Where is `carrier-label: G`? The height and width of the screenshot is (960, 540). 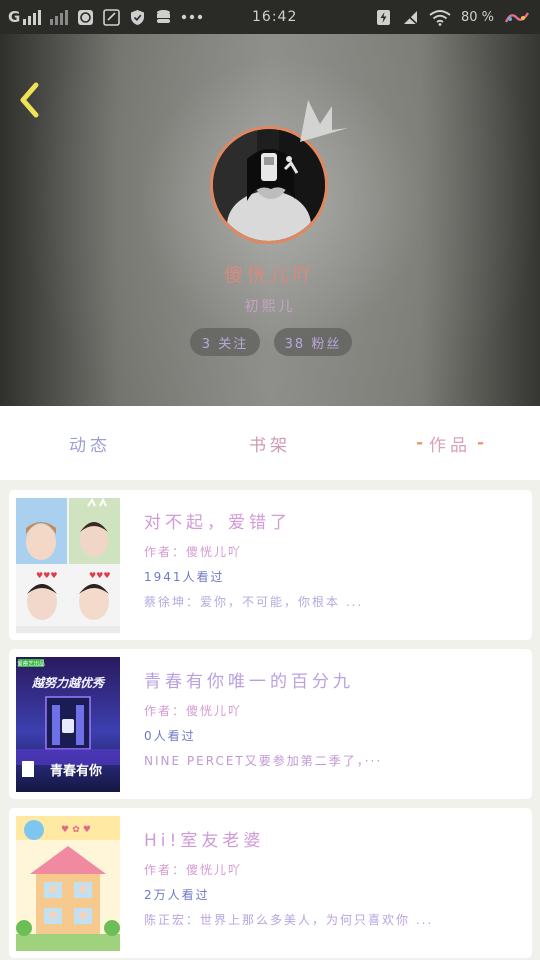
carrier-label: G is located at coordinates (15, 17).